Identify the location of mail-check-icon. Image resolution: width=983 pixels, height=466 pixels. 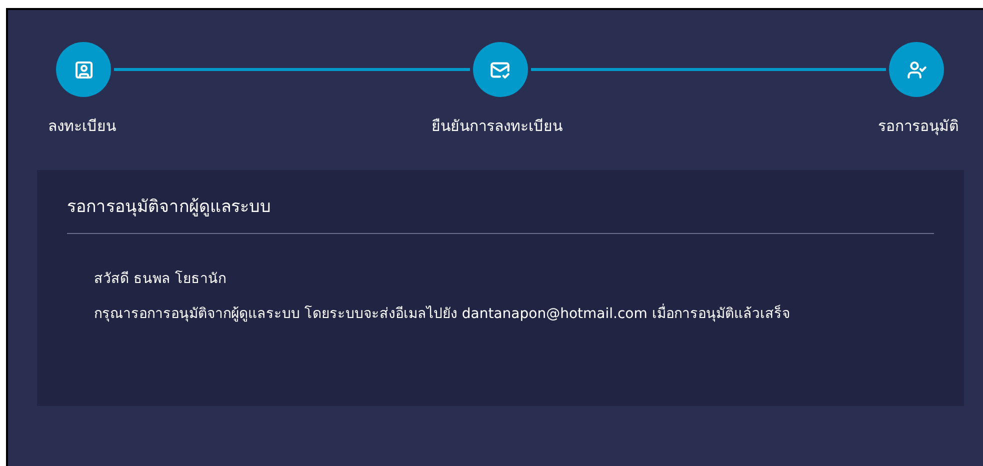
(500, 70).